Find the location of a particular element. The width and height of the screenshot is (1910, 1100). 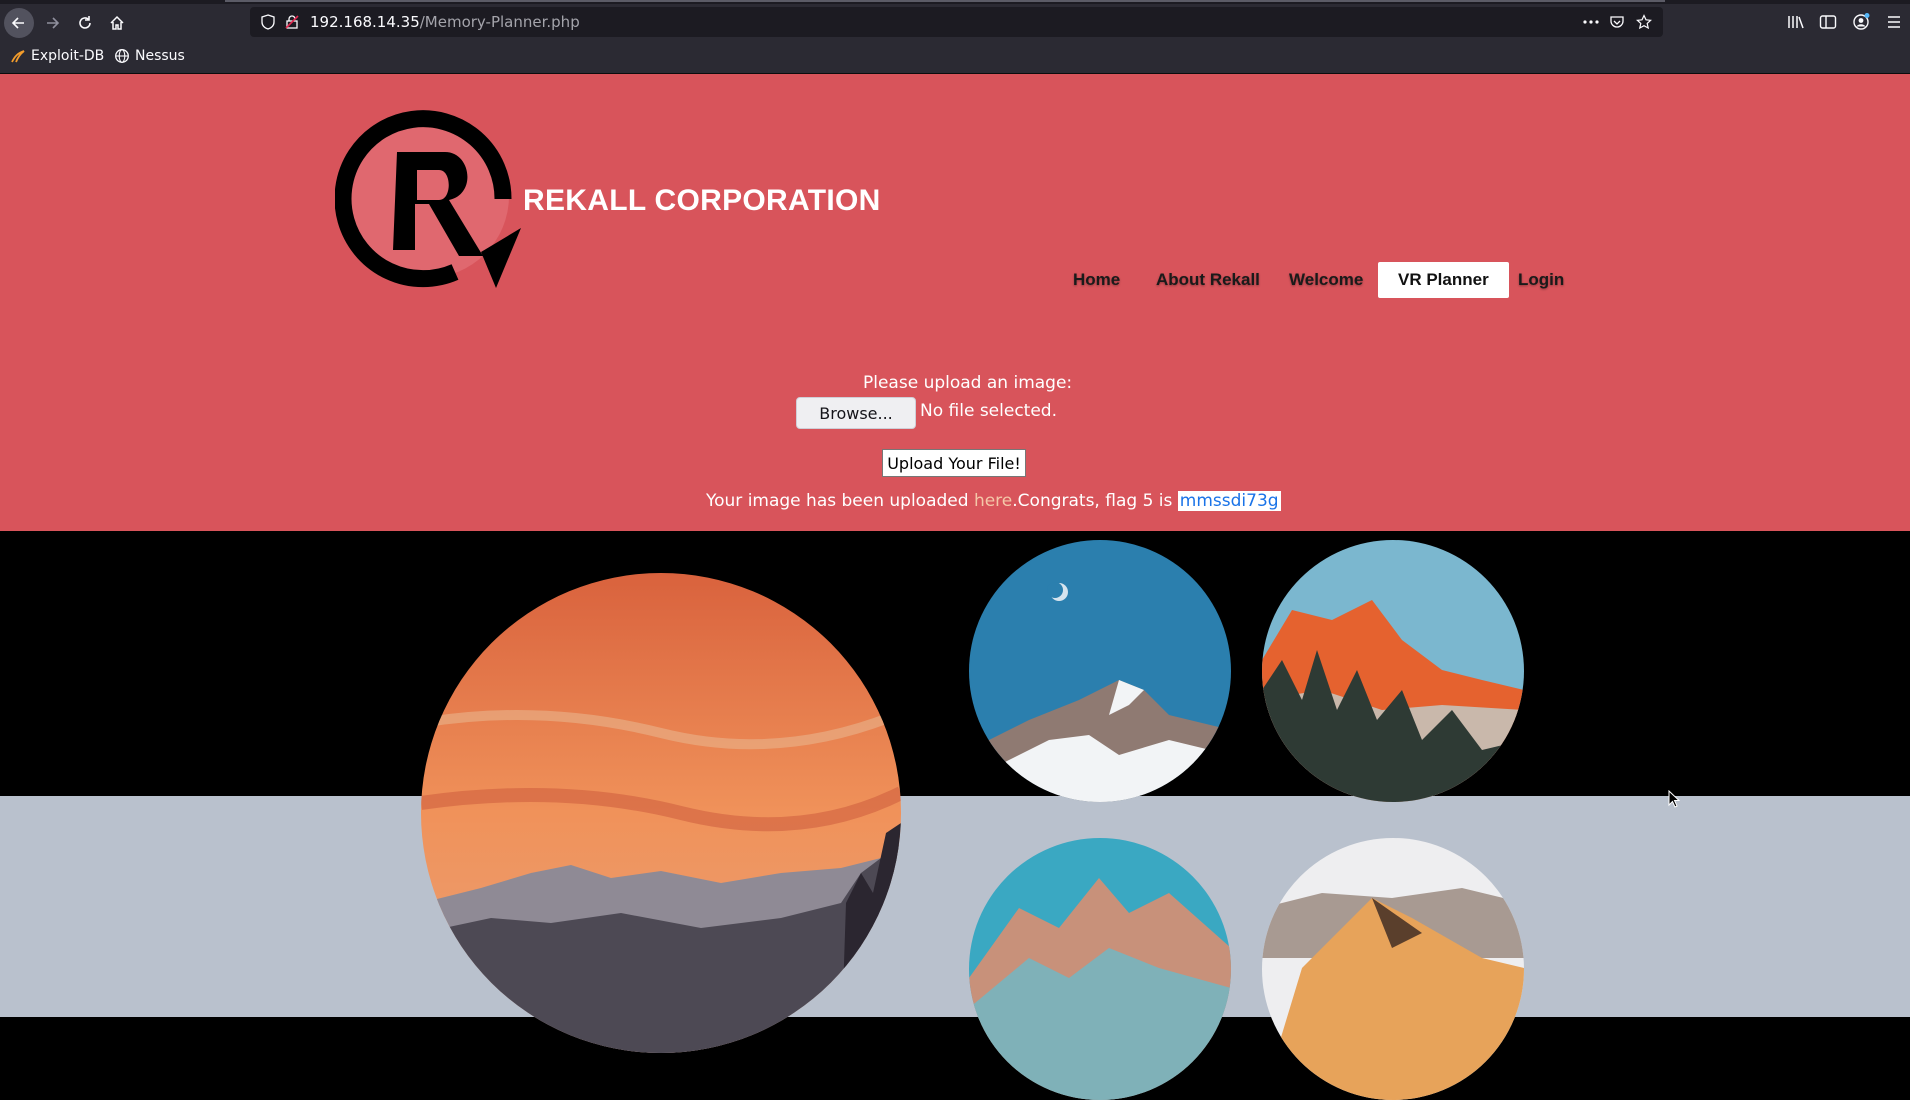

gallery-image-blue-sky-moon-peak is located at coordinates (1100, 671).